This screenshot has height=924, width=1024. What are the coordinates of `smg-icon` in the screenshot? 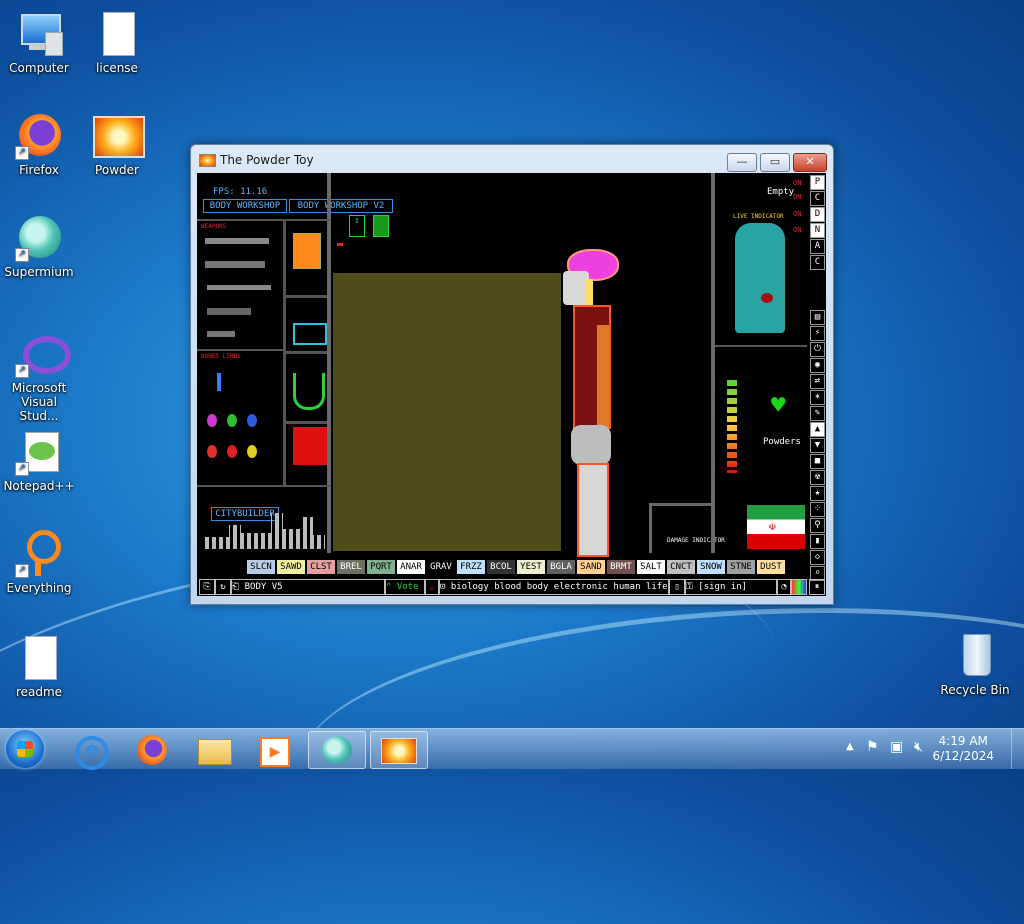 It's located at (229, 311).